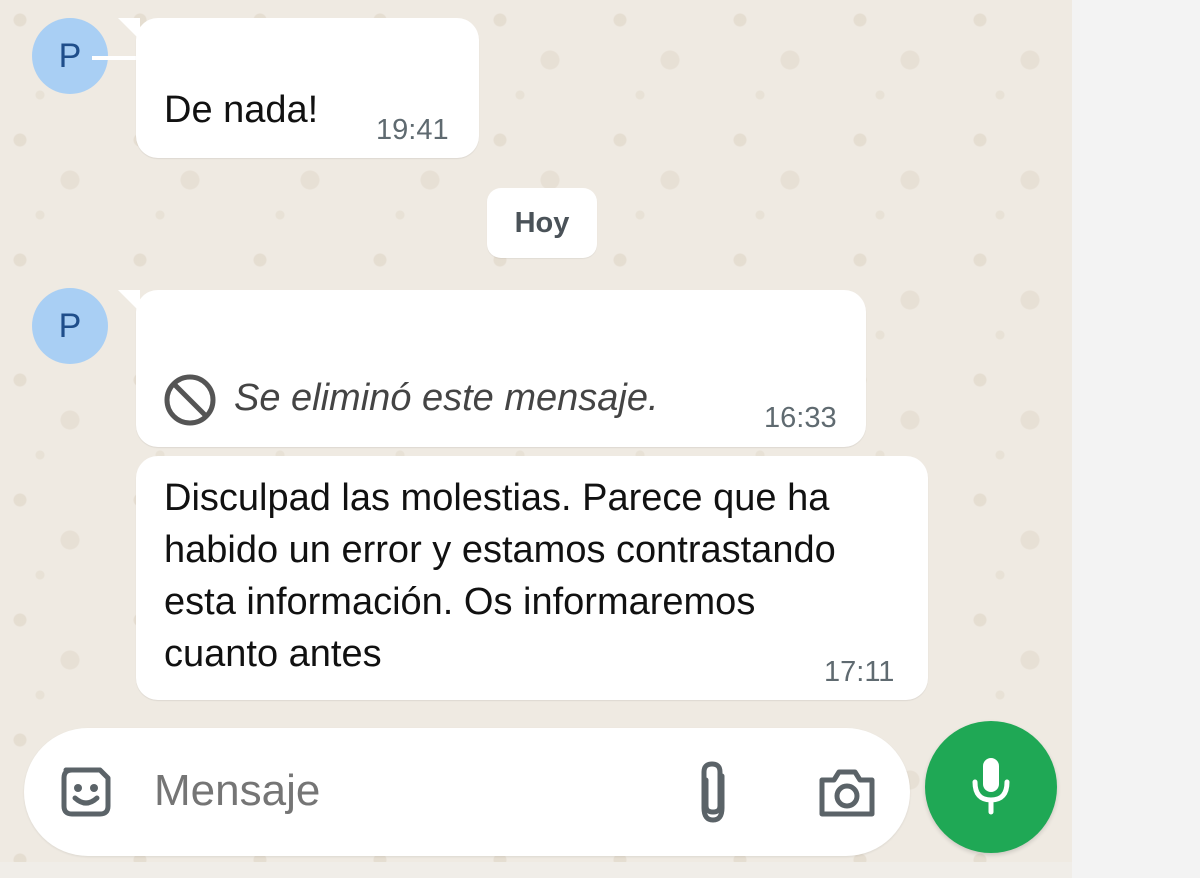 The width and height of the screenshot is (1200, 878). I want to click on bottom-margin, so click(536, 870).